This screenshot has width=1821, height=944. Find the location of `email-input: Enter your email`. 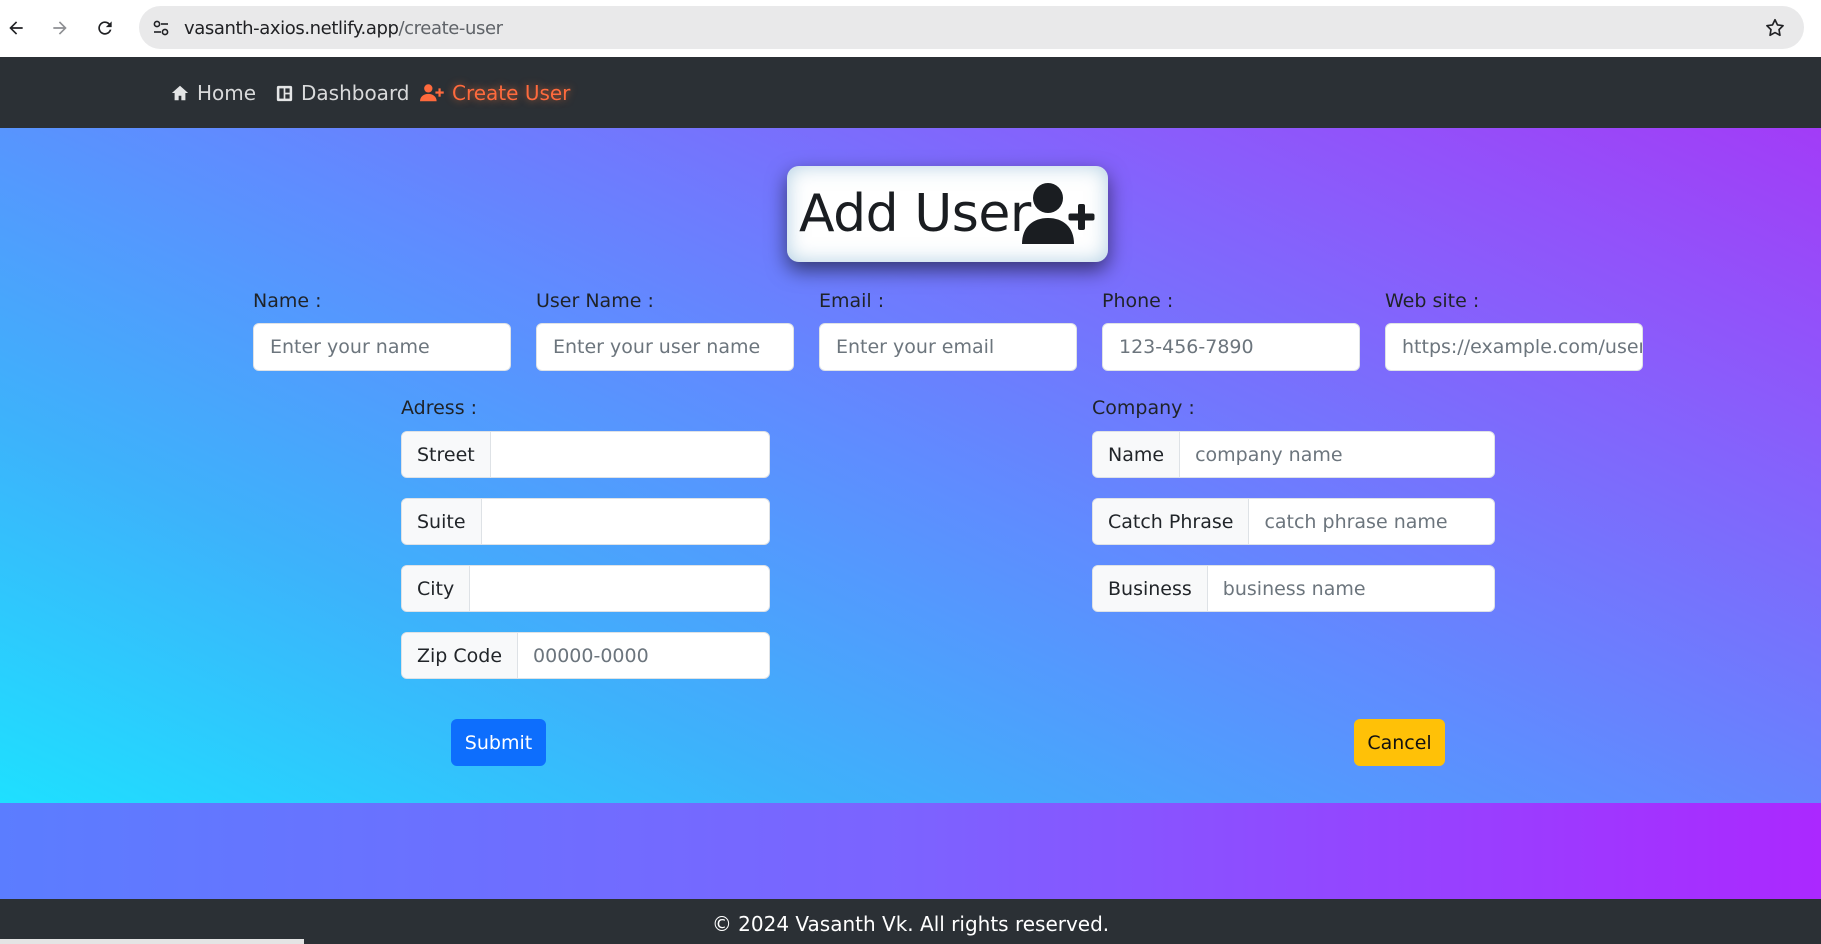

email-input: Enter your email is located at coordinates (948, 347).